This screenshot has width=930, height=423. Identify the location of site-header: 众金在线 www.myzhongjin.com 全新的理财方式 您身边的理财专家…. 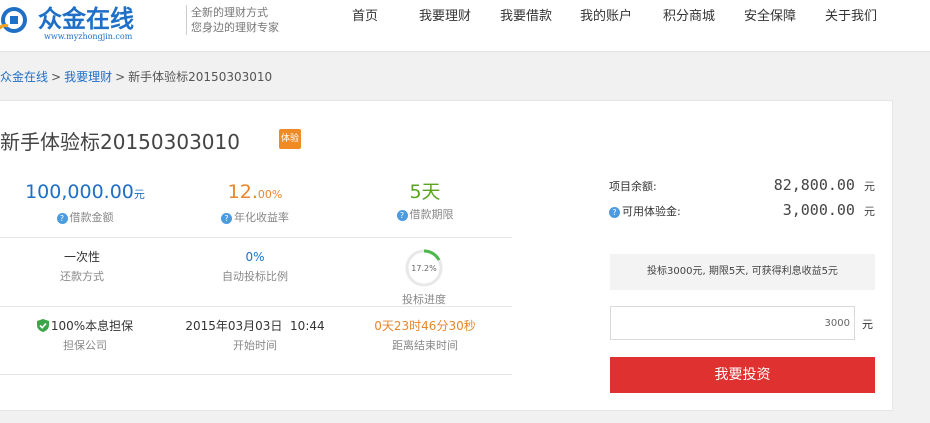
(465, 26).